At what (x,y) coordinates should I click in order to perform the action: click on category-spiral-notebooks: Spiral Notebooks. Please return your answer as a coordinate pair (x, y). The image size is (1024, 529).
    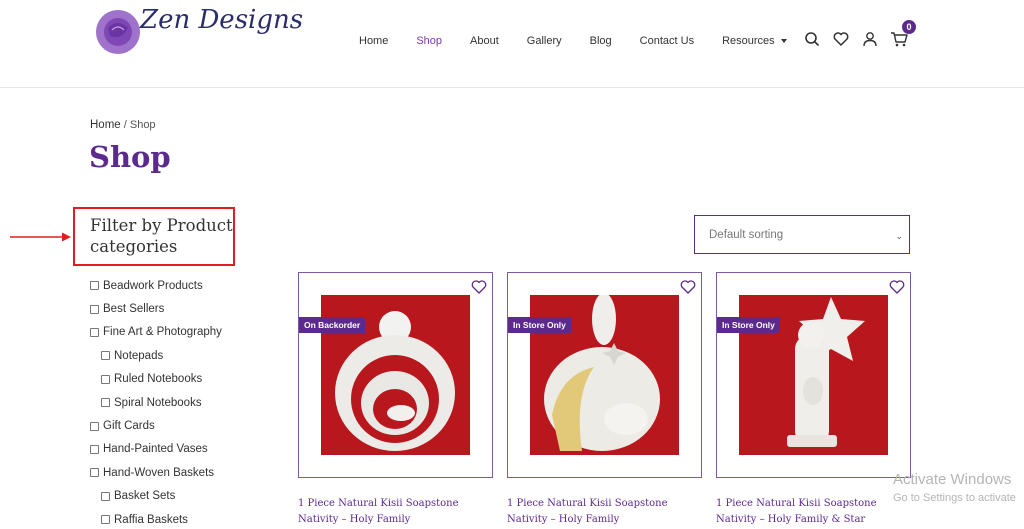
    Looking at the image, I should click on (156, 402).